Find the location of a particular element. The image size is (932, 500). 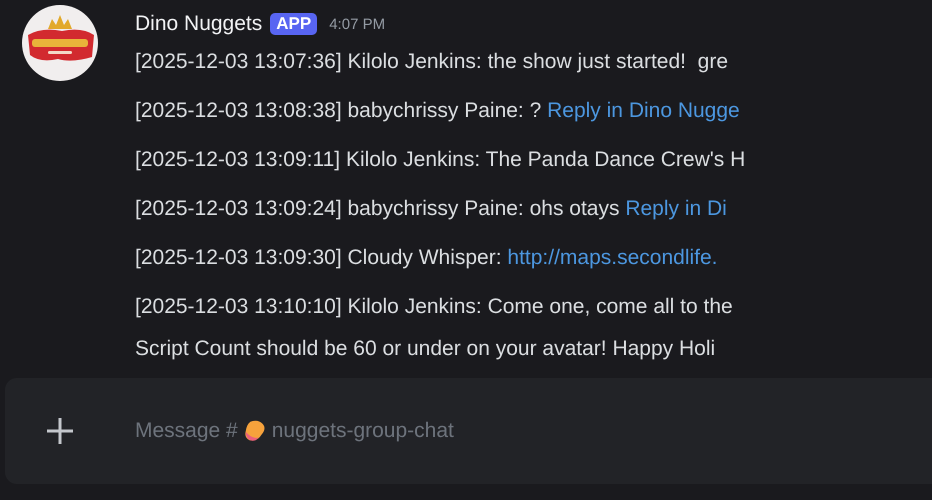

author-name: Dino Nuggets is located at coordinates (198, 24).